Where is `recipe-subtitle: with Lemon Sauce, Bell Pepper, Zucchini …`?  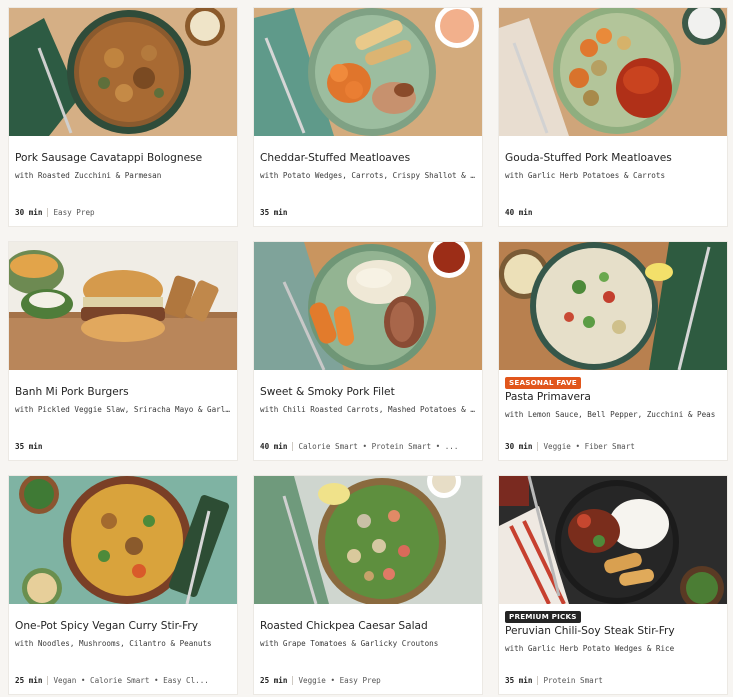
recipe-subtitle: with Lemon Sauce, Bell Pepper, Zucchini … is located at coordinates (610, 414).